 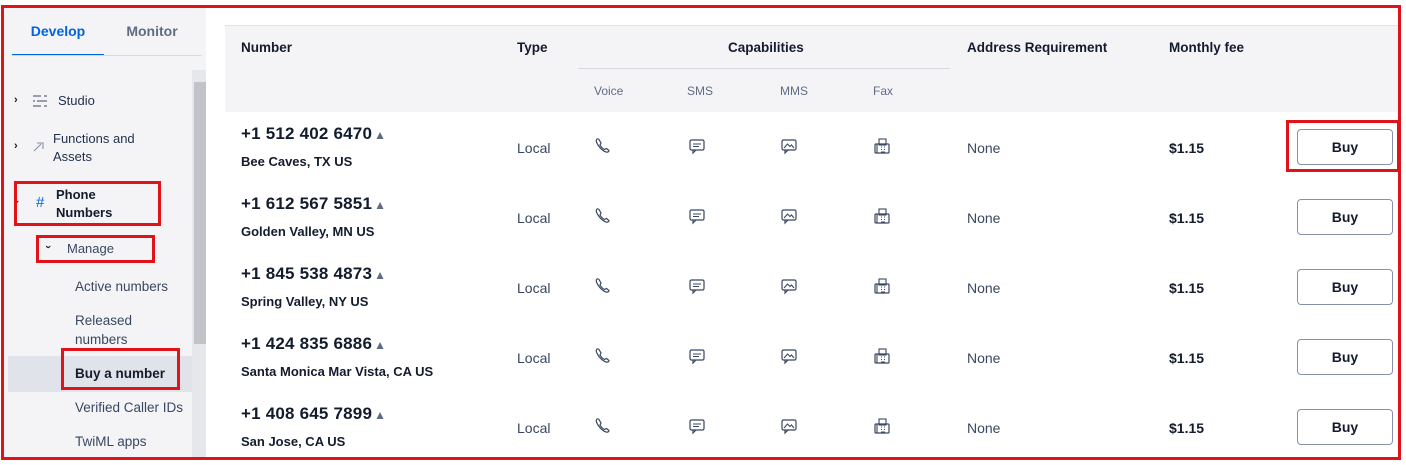 What do you see at coordinates (152, 31) in the screenshot?
I see `tab-monitor: Monitor` at bounding box center [152, 31].